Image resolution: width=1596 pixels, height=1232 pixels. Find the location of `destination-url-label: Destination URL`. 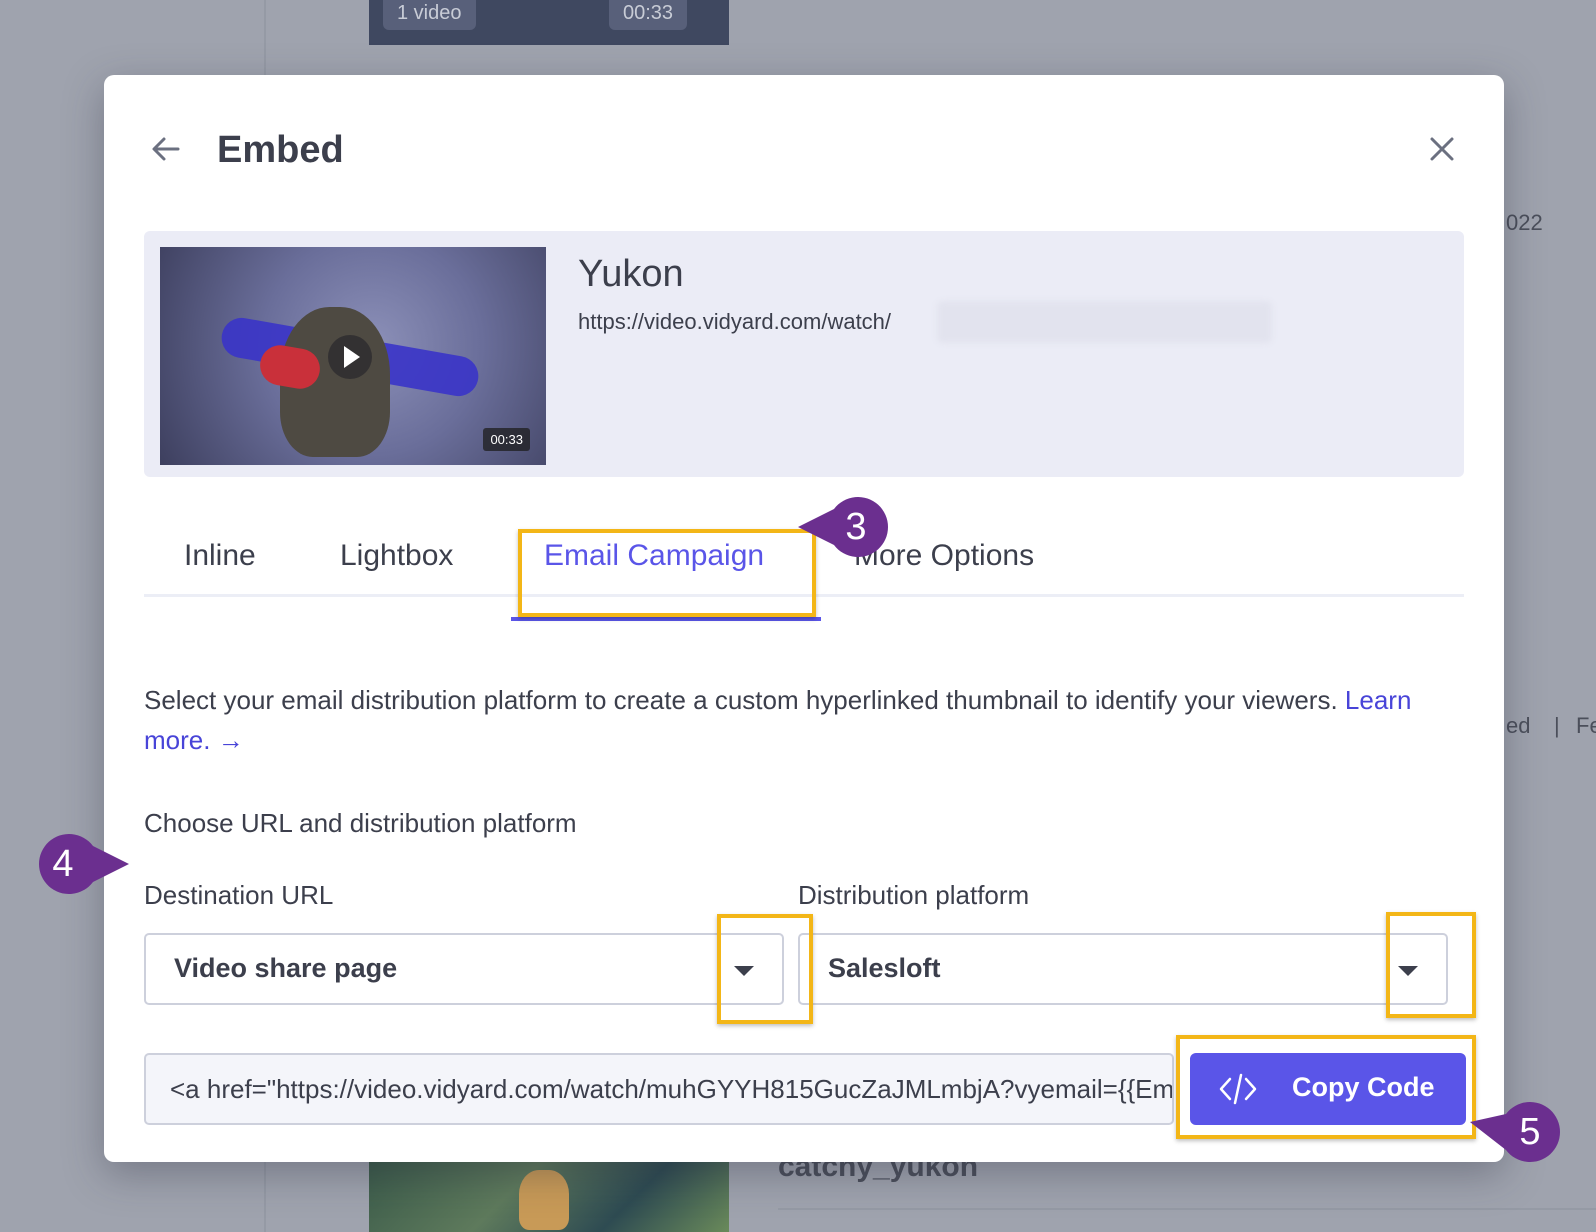

destination-url-label: Destination URL is located at coordinates (239, 895).